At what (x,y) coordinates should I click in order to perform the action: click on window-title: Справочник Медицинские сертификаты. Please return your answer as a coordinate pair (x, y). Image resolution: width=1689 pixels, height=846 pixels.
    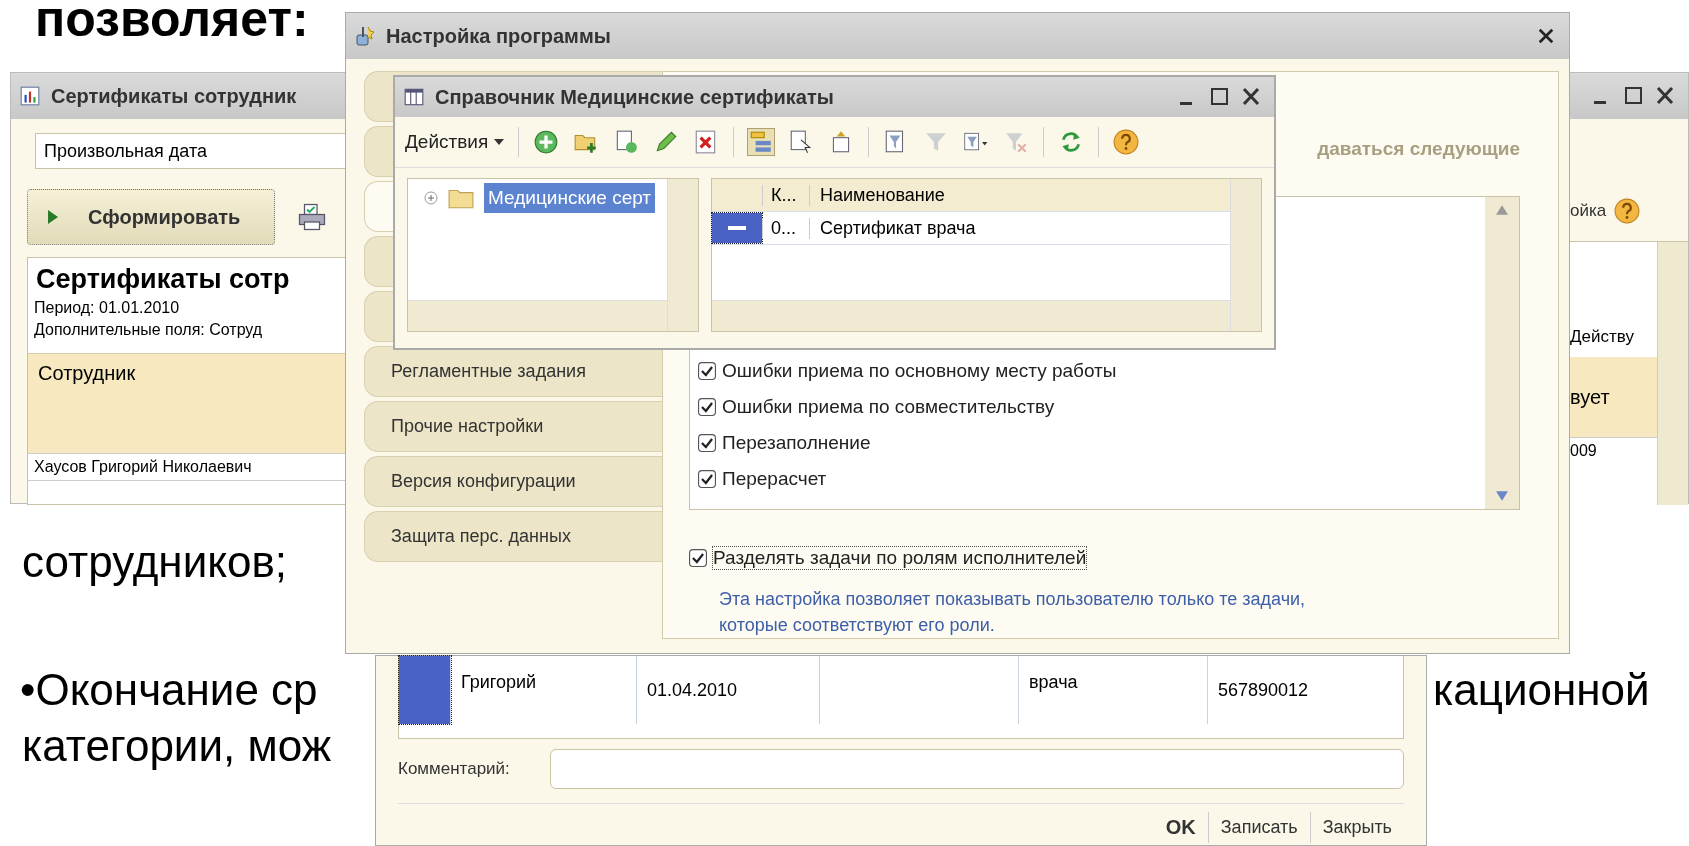
    Looking at the image, I should click on (634, 97).